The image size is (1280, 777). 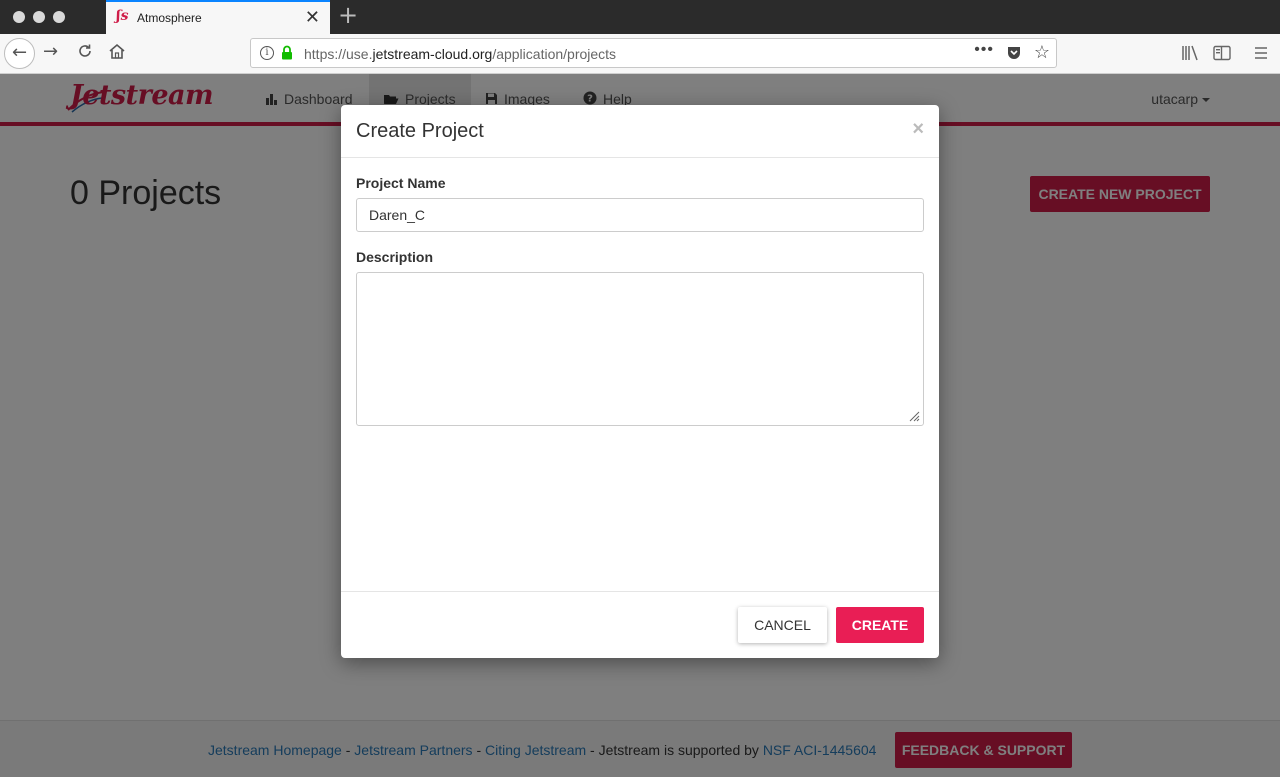 What do you see at coordinates (50, 52) in the screenshot?
I see `forward-arrow-icon: →` at bounding box center [50, 52].